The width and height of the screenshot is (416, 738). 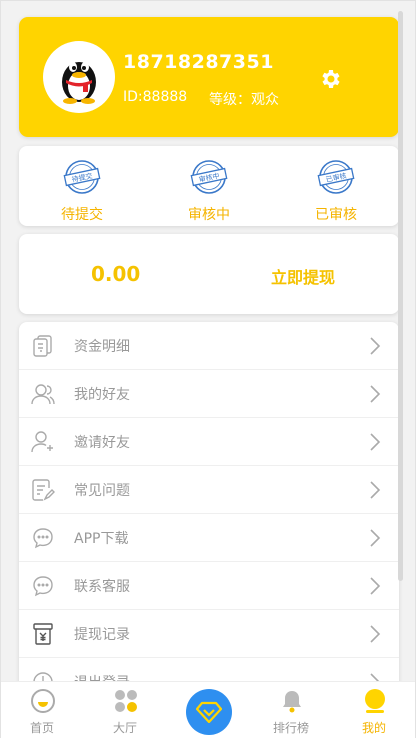 What do you see at coordinates (209, 586) in the screenshot?
I see `menu-item-customer-service: 联系客服` at bounding box center [209, 586].